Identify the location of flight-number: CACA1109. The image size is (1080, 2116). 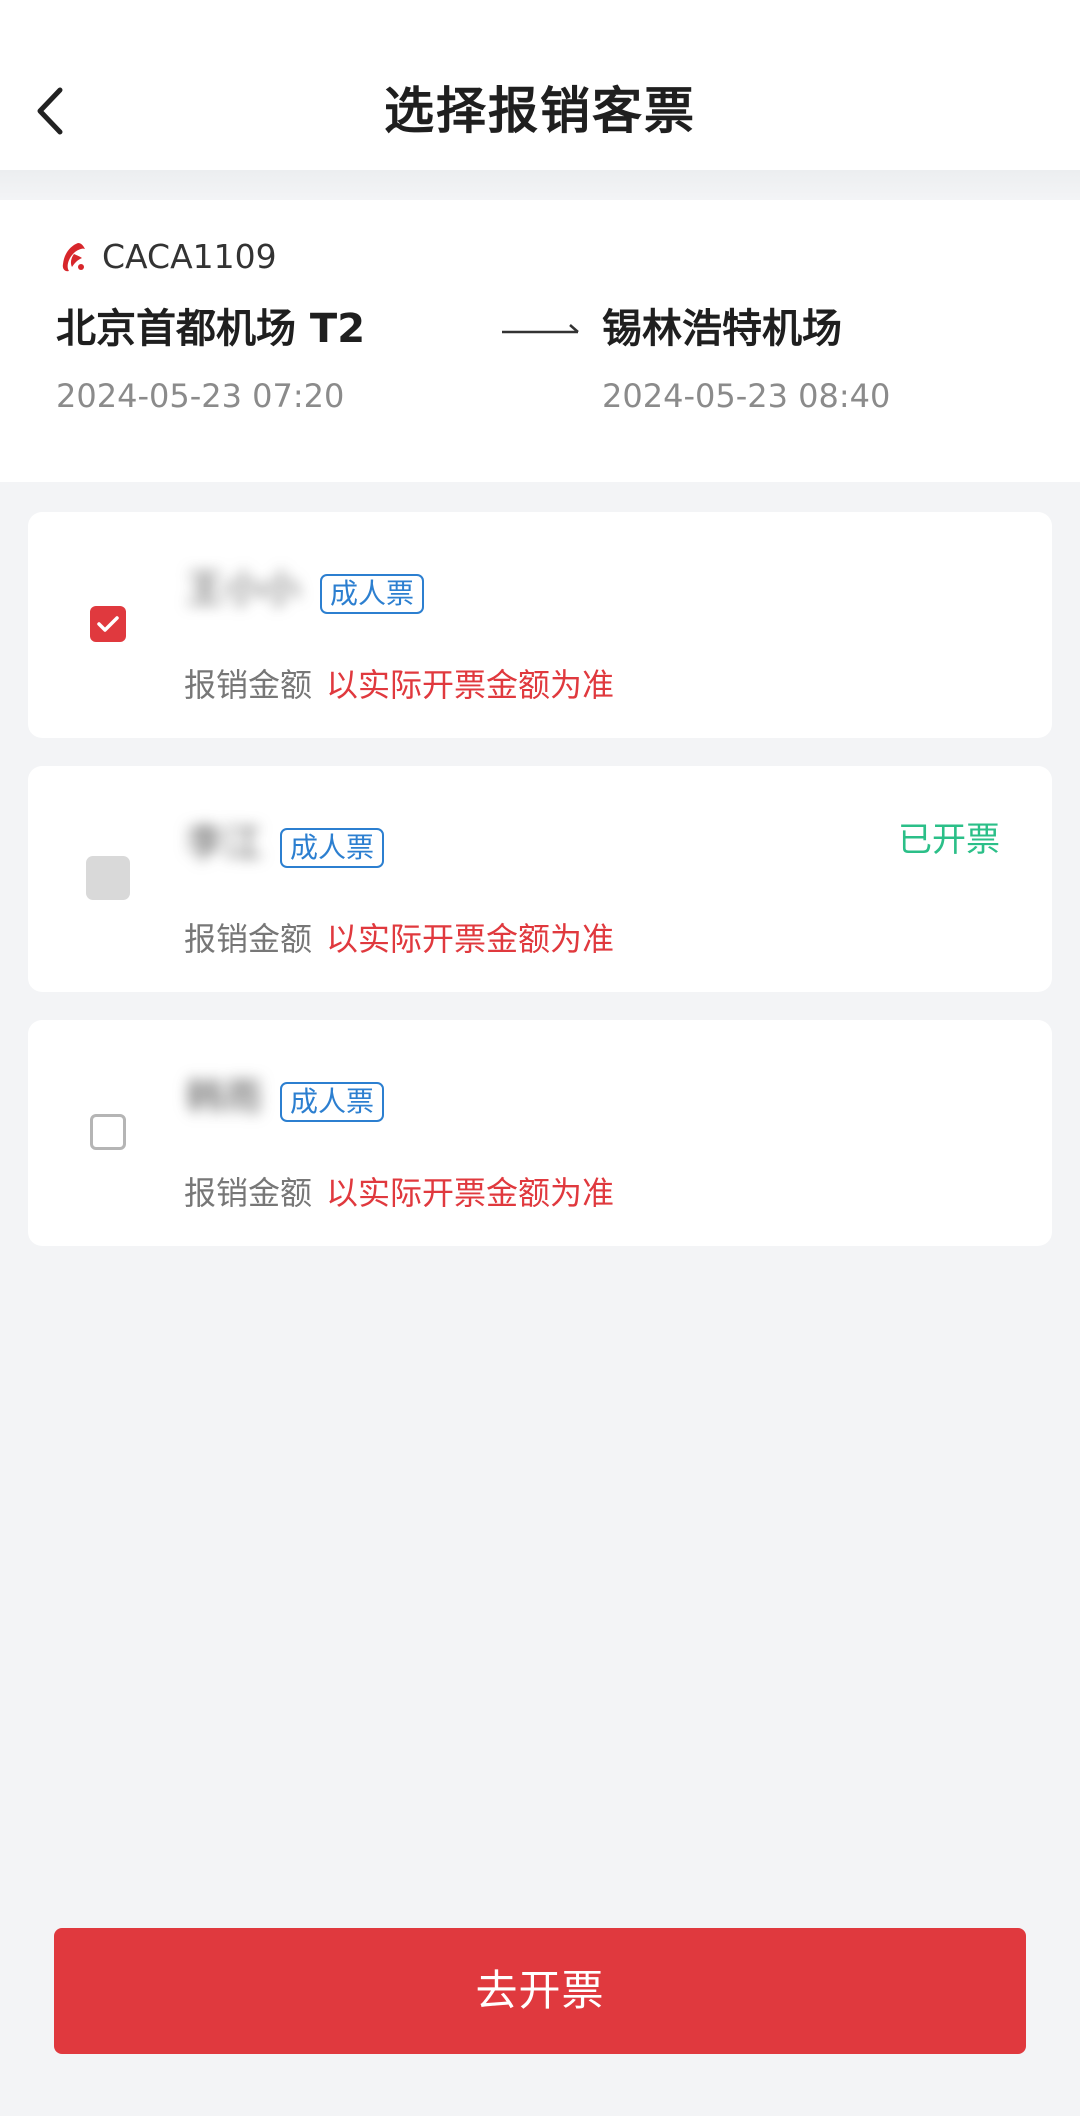
(189, 256).